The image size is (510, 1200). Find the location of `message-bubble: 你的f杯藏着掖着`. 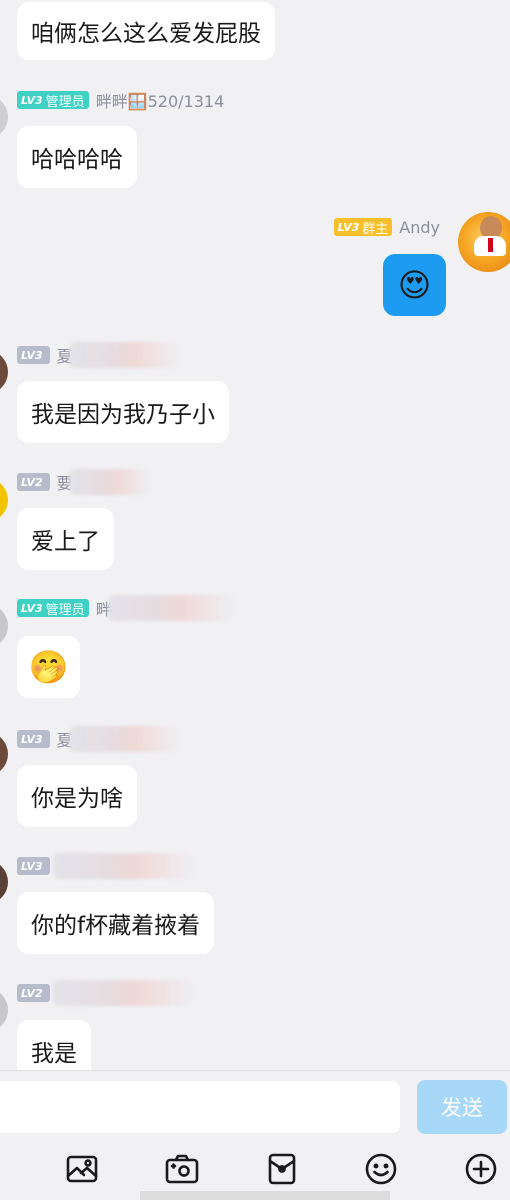

message-bubble: 你的f杯藏着掖着 is located at coordinates (116, 923).